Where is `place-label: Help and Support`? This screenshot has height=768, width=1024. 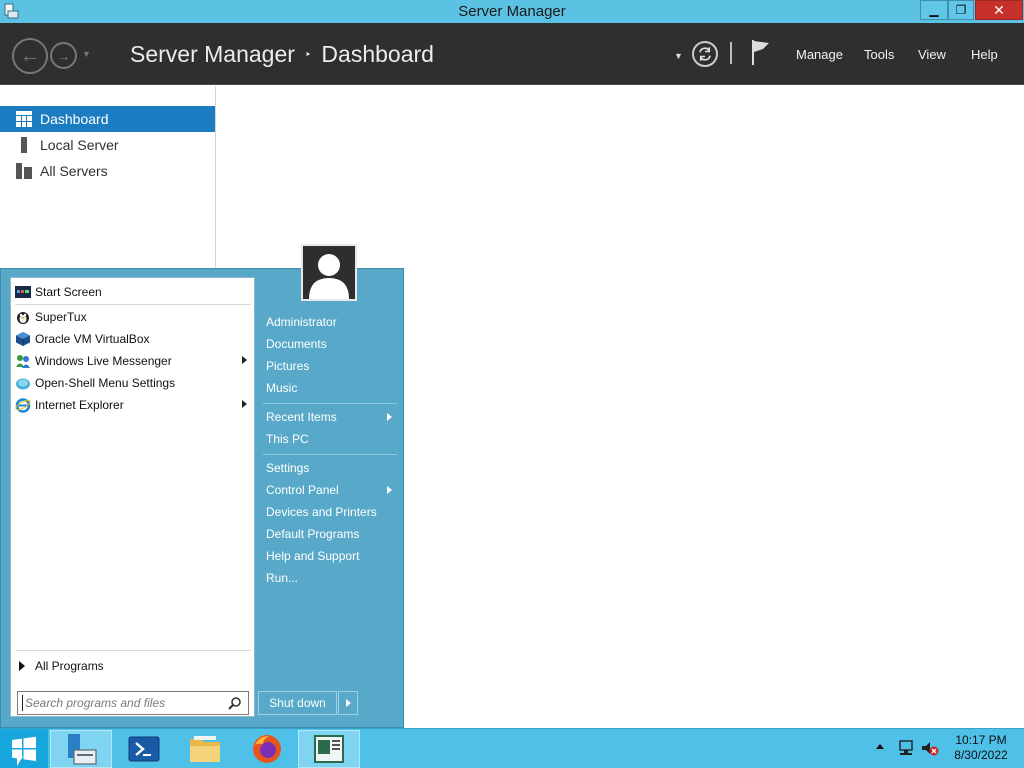
place-label: Help and Support is located at coordinates (313, 556).